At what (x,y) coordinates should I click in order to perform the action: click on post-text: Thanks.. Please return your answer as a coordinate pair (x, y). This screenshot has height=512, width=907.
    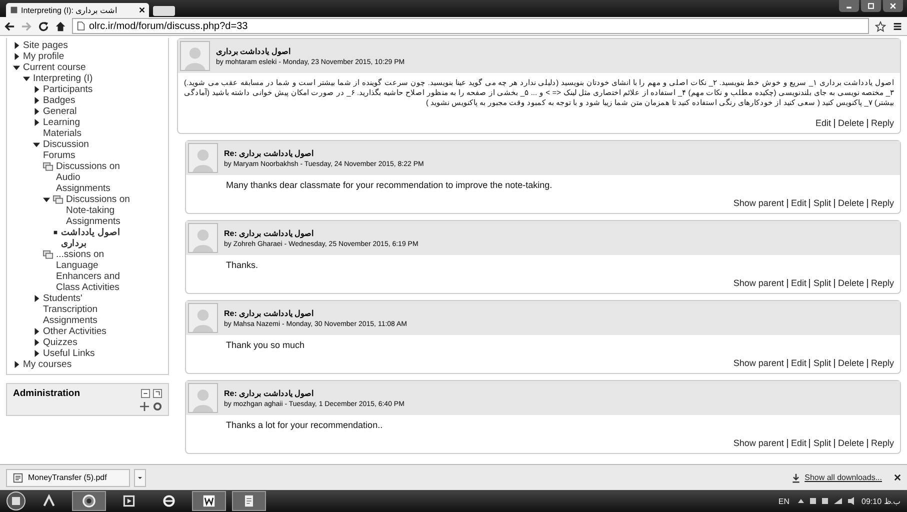
    Looking at the image, I should click on (242, 265).